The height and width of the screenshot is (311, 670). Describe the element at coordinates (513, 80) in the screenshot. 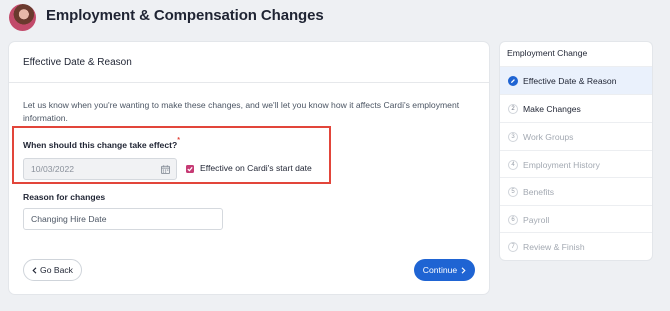

I see `pencil-icon` at that location.